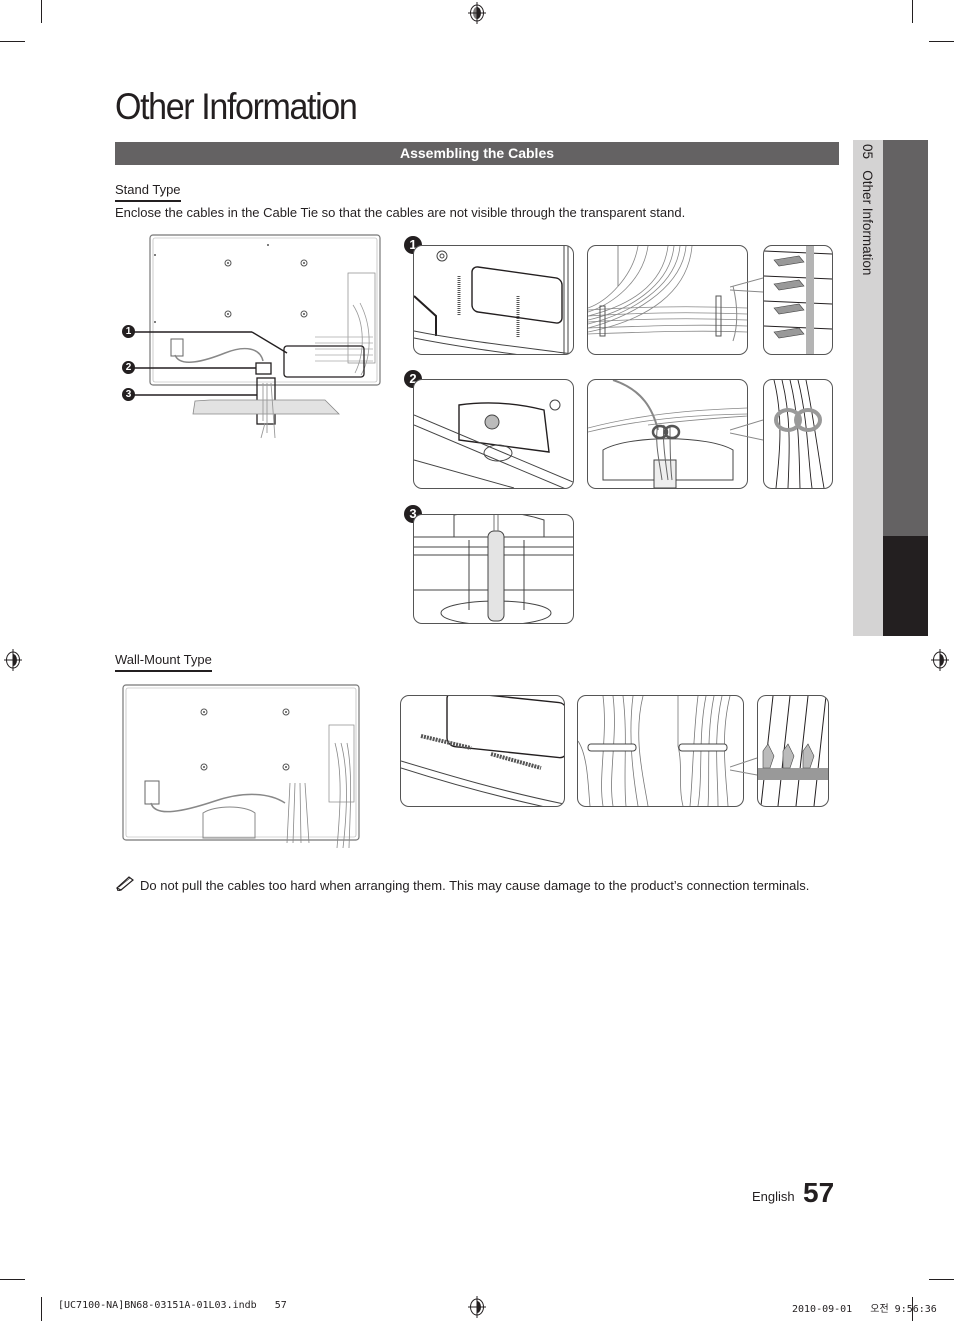  I want to click on wall-panel-back, so click(482, 751).